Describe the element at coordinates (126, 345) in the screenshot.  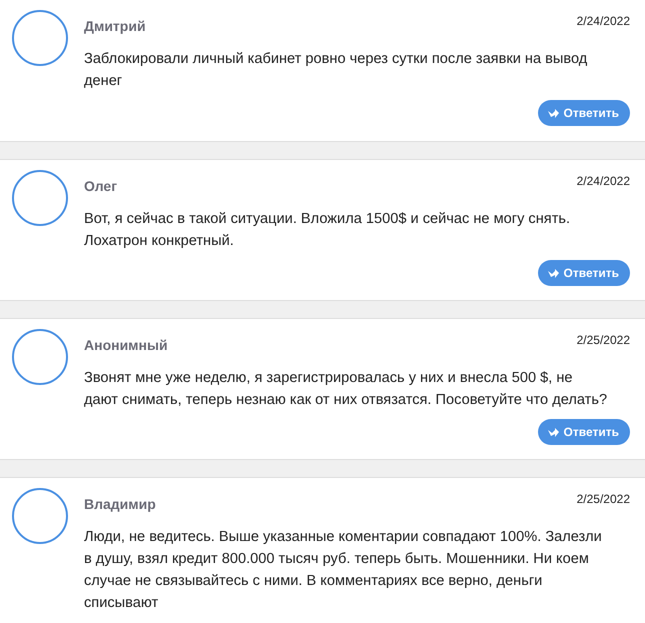
I see `author-name: Анонимный` at that location.